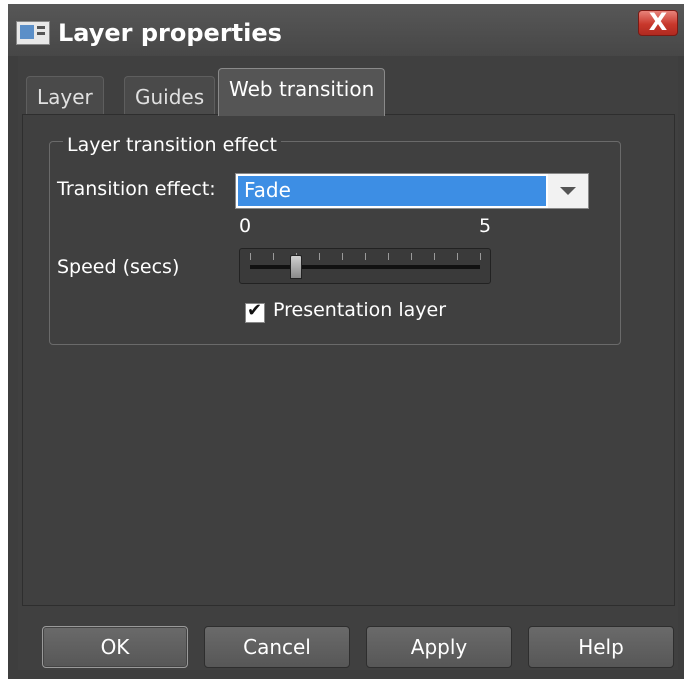  What do you see at coordinates (601, 647) in the screenshot?
I see `help-button: Help` at bounding box center [601, 647].